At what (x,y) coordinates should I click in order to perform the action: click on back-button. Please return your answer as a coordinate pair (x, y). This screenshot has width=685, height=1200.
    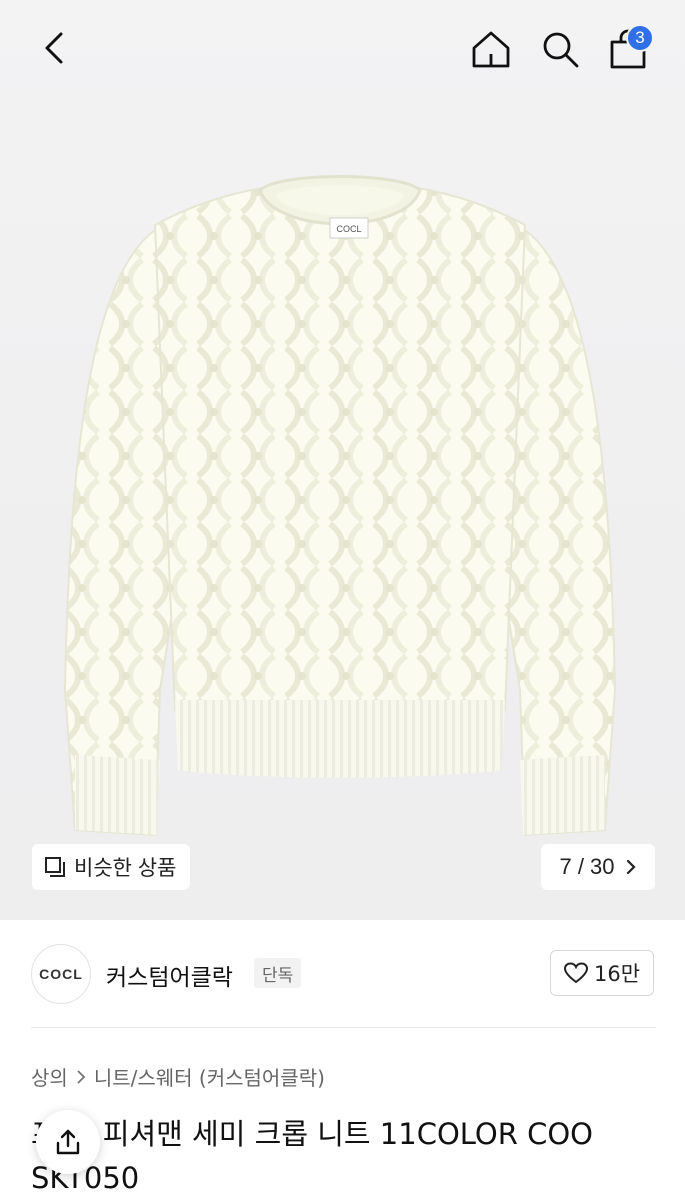
    Looking at the image, I should click on (54, 48).